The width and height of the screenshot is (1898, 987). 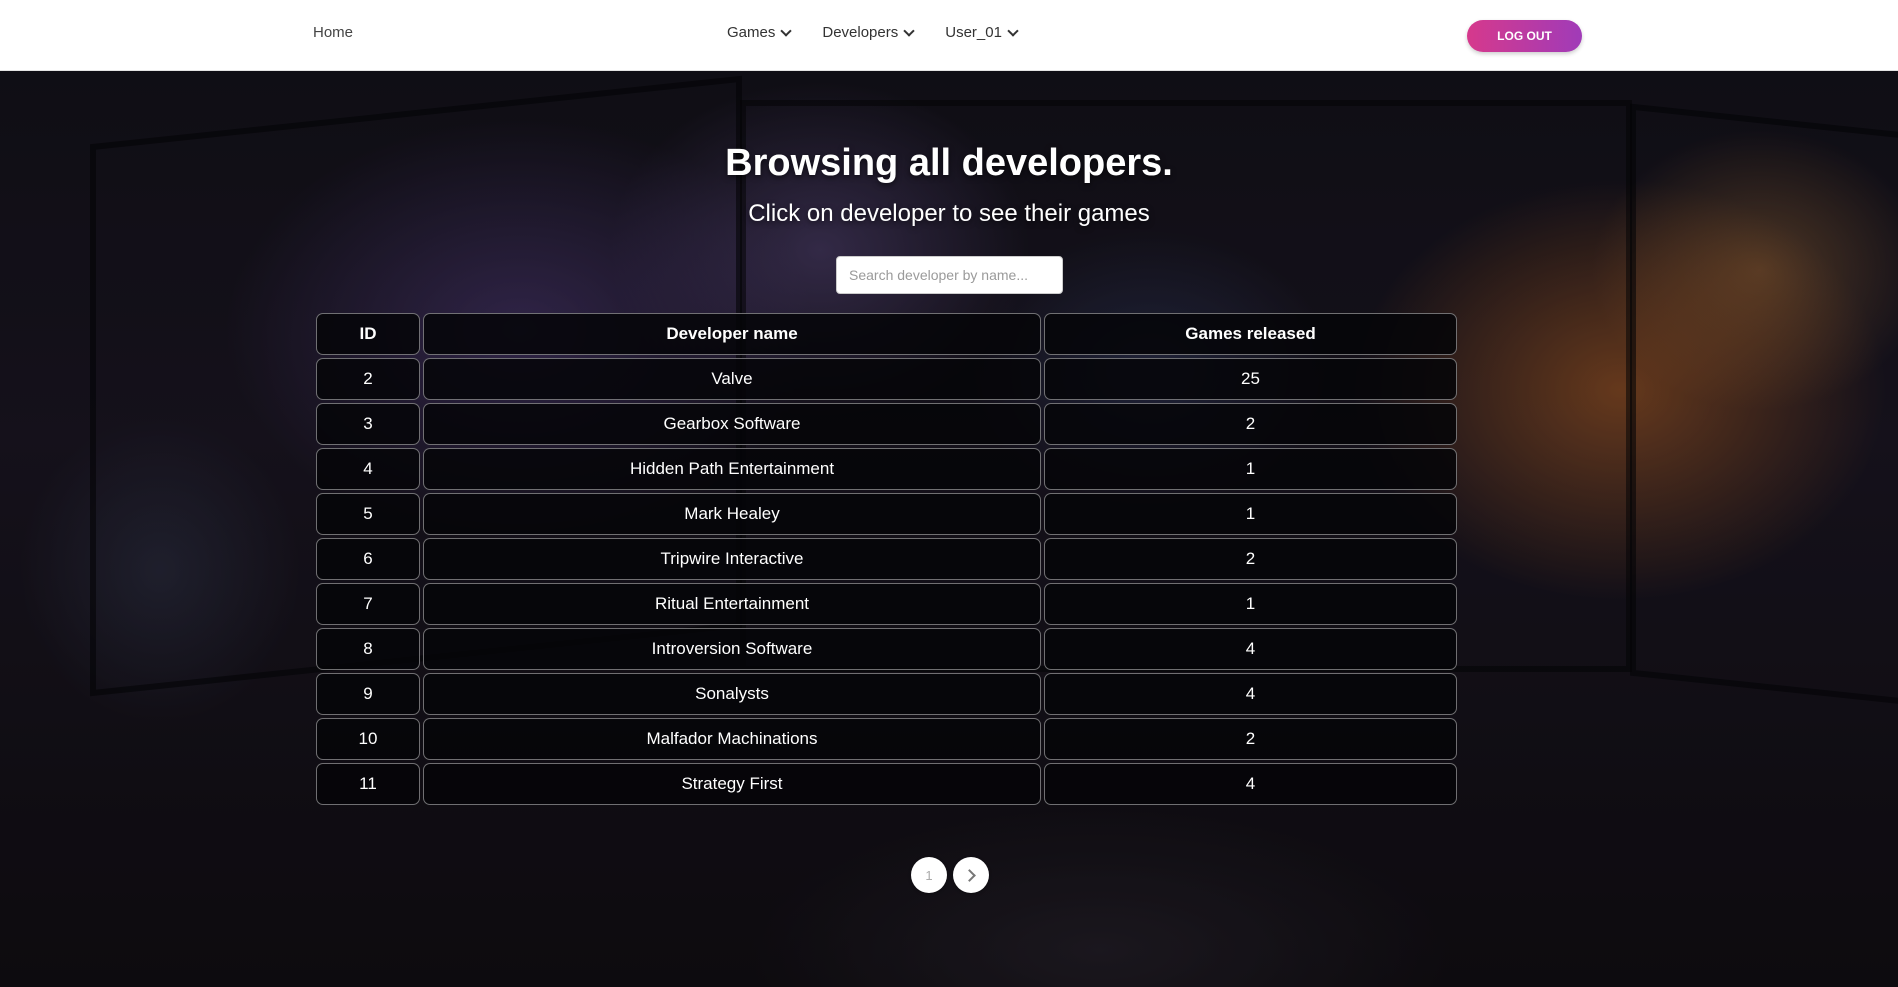 I want to click on cell-id: 4, so click(x=368, y=469).